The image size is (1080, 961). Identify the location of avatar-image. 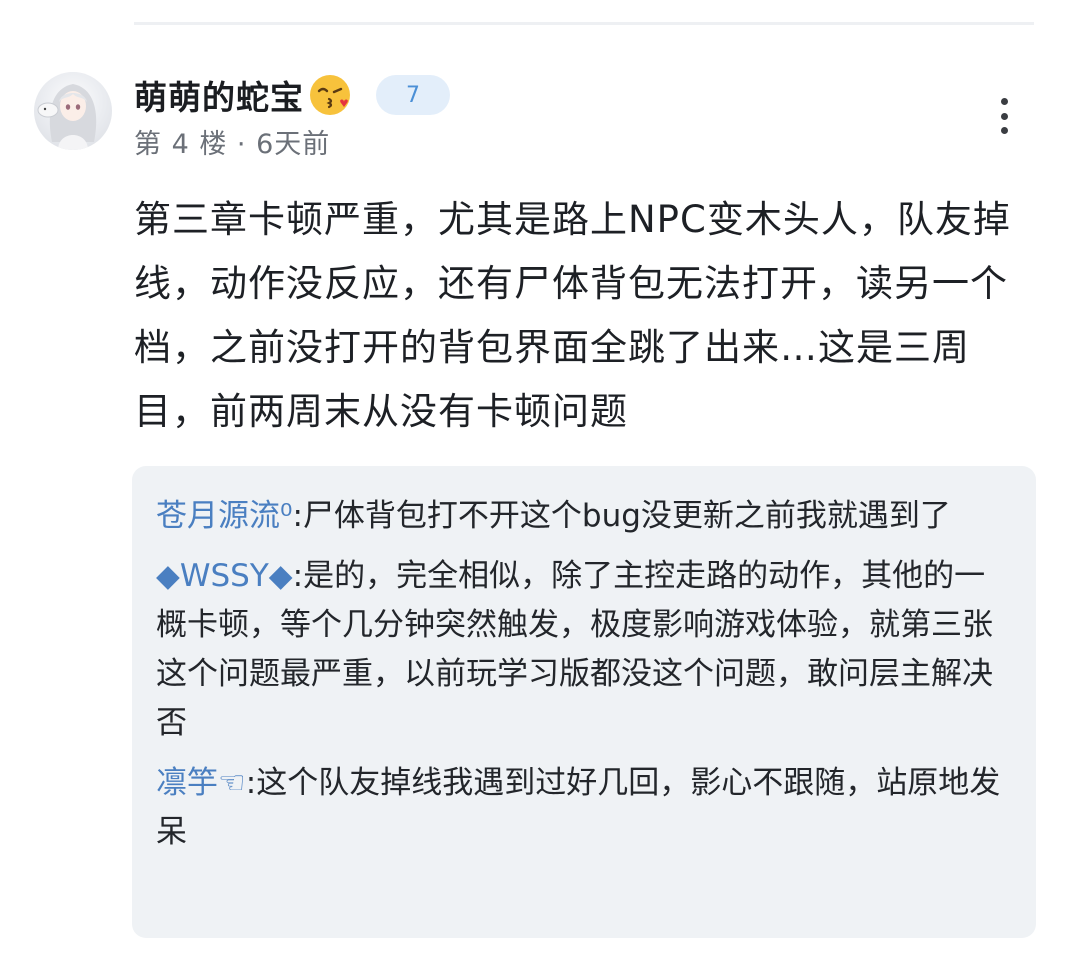
(67, 117).